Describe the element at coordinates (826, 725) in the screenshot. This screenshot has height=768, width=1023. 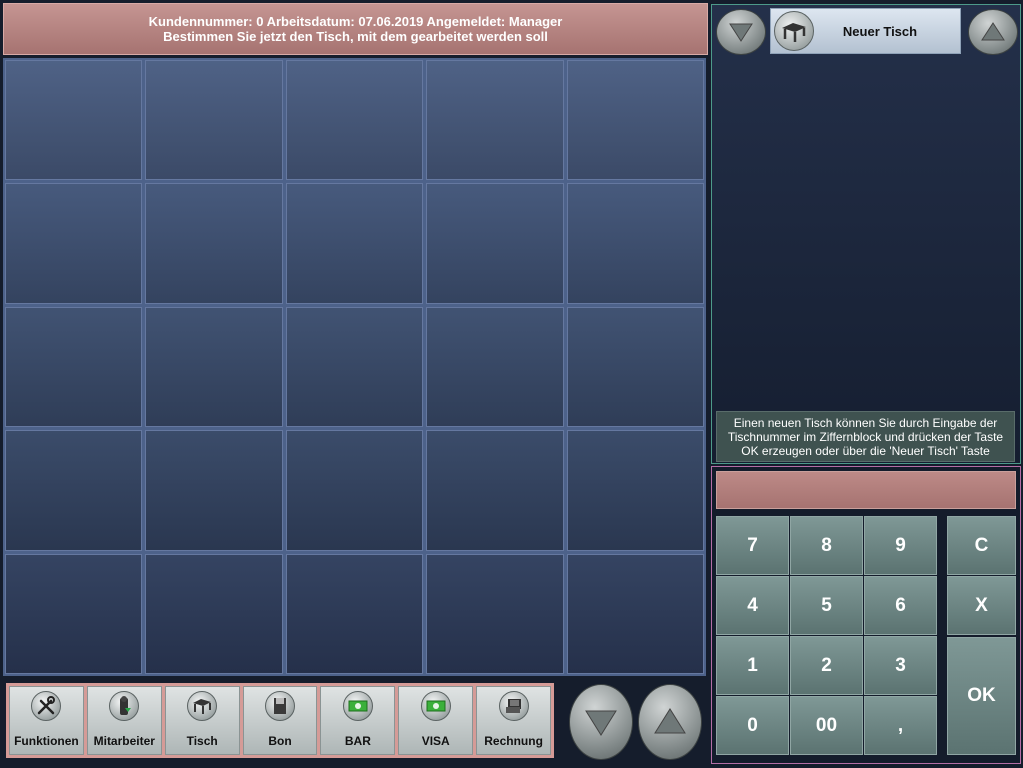
I see `key-00: 00` at that location.